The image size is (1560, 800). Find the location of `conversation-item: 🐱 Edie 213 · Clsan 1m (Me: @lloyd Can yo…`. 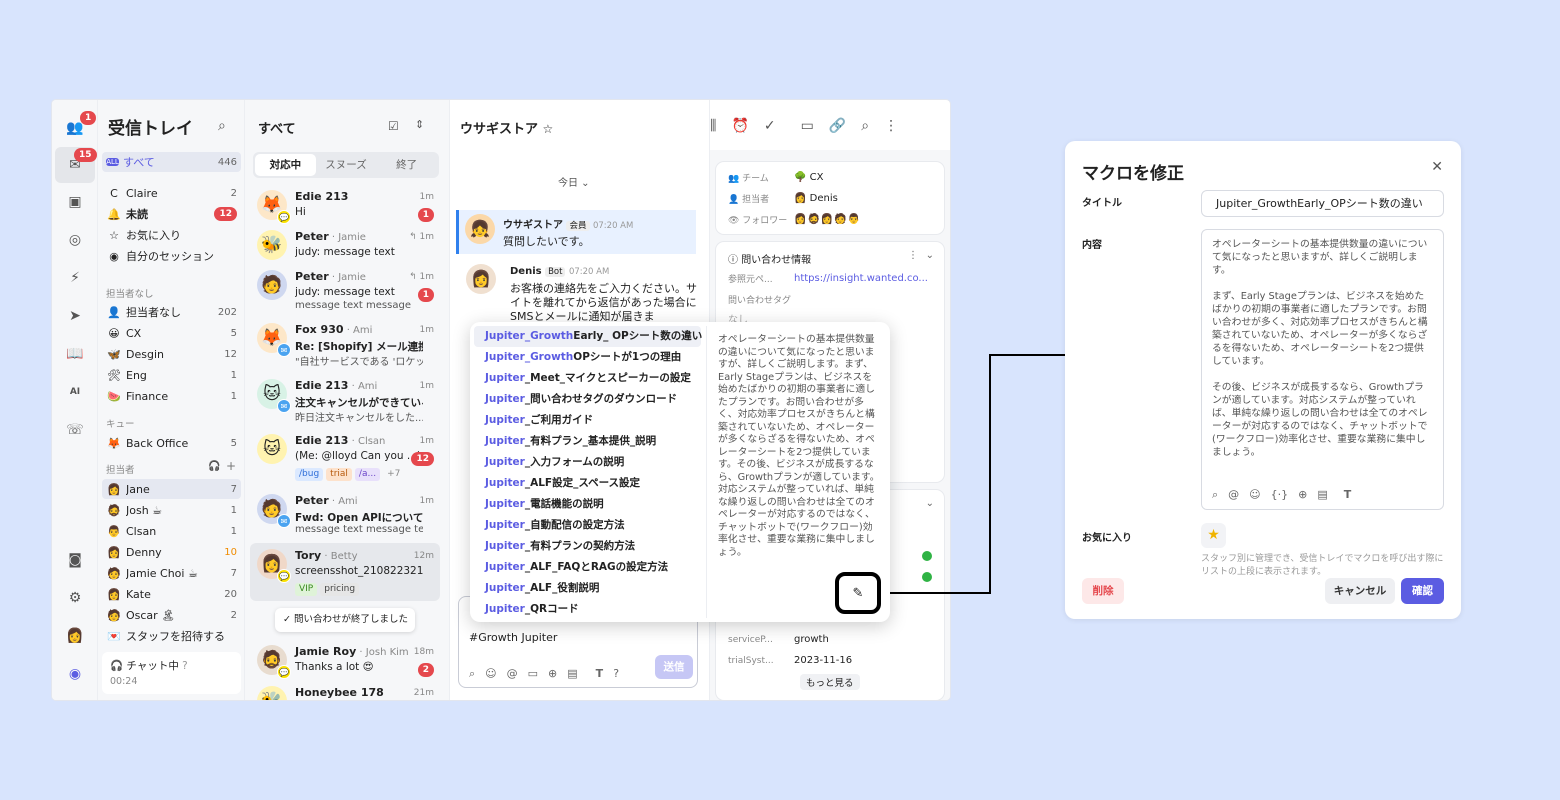

conversation-item: 🐱 Edie 213 · Clsan 1m (Me: @lloyd Can yo… is located at coordinates (345, 456).